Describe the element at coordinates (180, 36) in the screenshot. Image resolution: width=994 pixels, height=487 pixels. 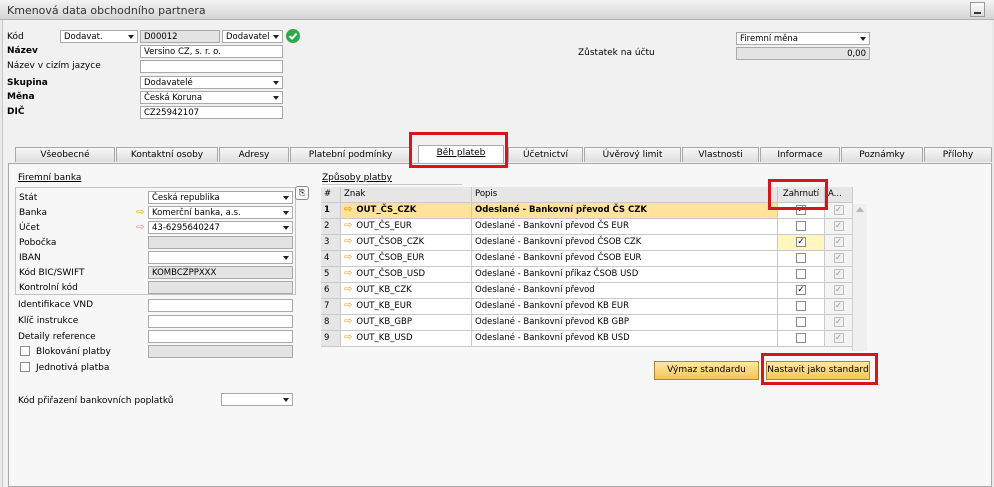
I see `kod-field: D00012` at that location.